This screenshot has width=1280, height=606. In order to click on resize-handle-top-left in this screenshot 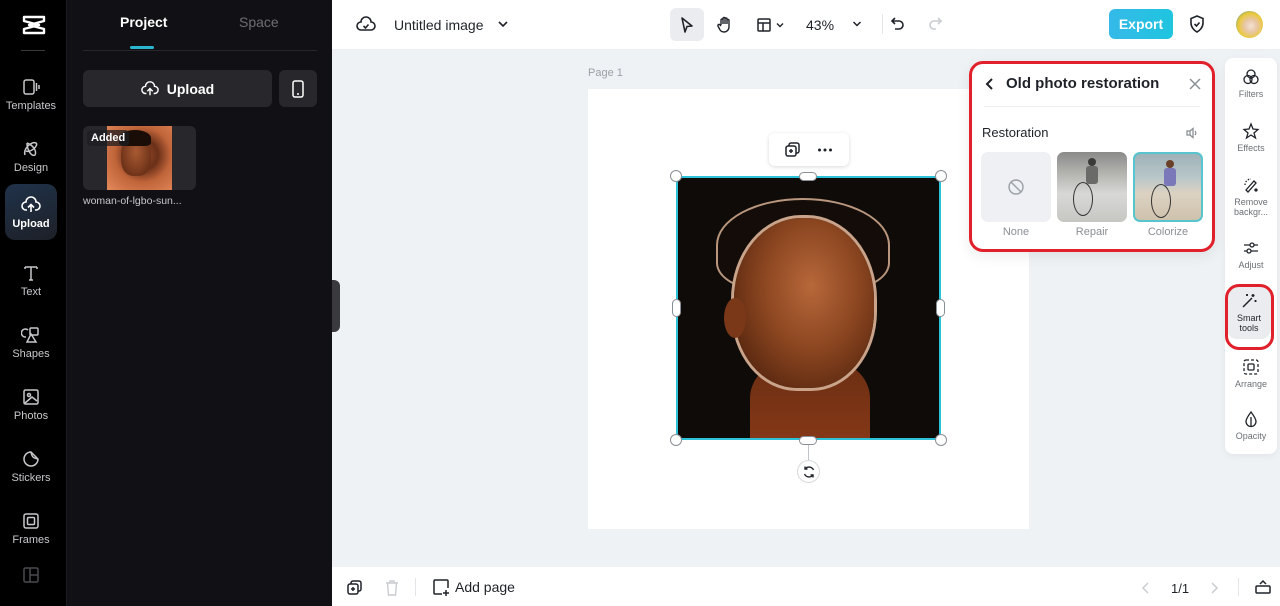, I will do `click(676, 176)`.